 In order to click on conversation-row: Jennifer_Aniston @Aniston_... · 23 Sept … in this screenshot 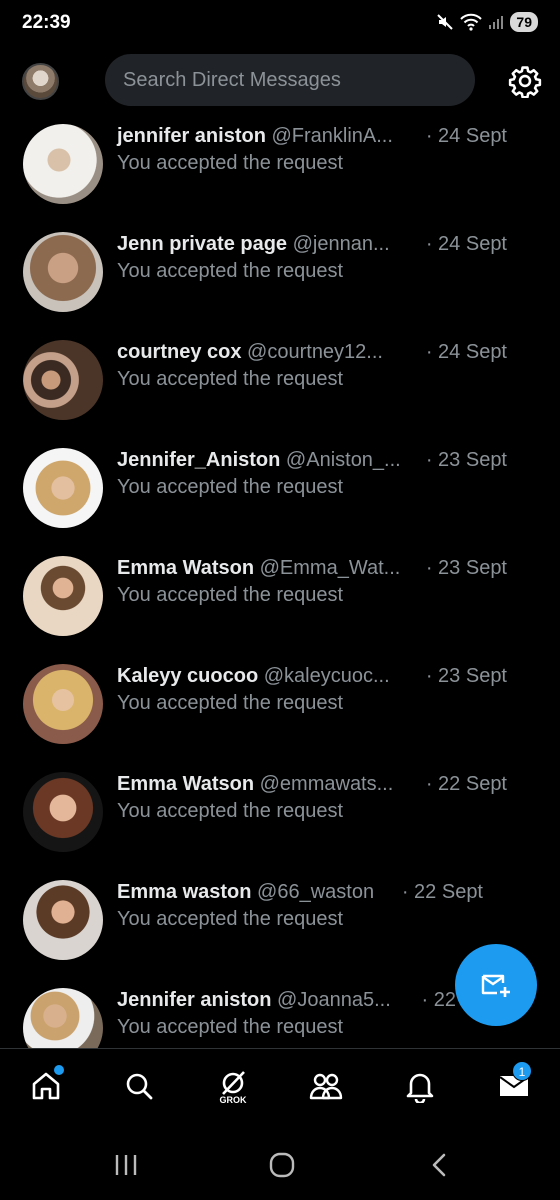, I will do `click(280, 486)`.